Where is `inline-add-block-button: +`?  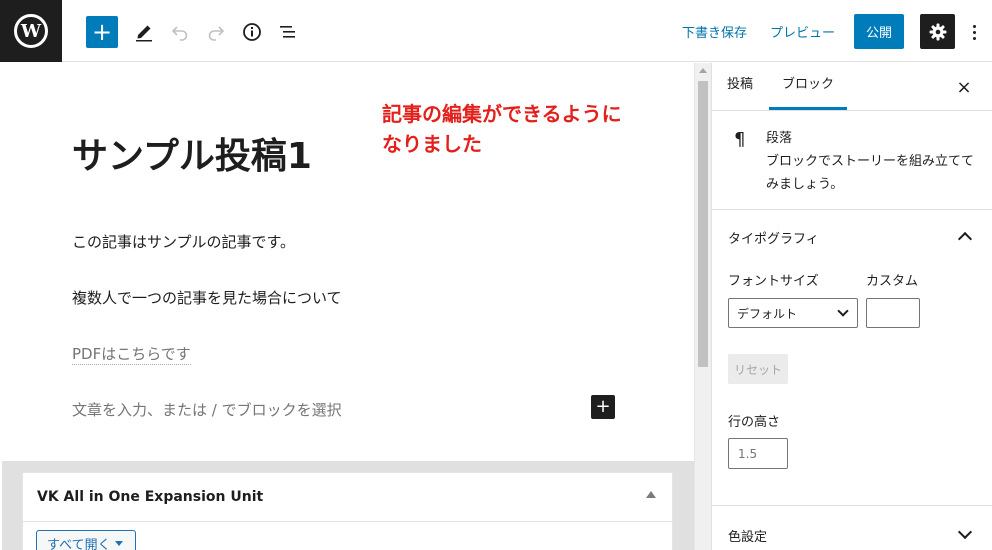 inline-add-block-button: + is located at coordinates (603, 407).